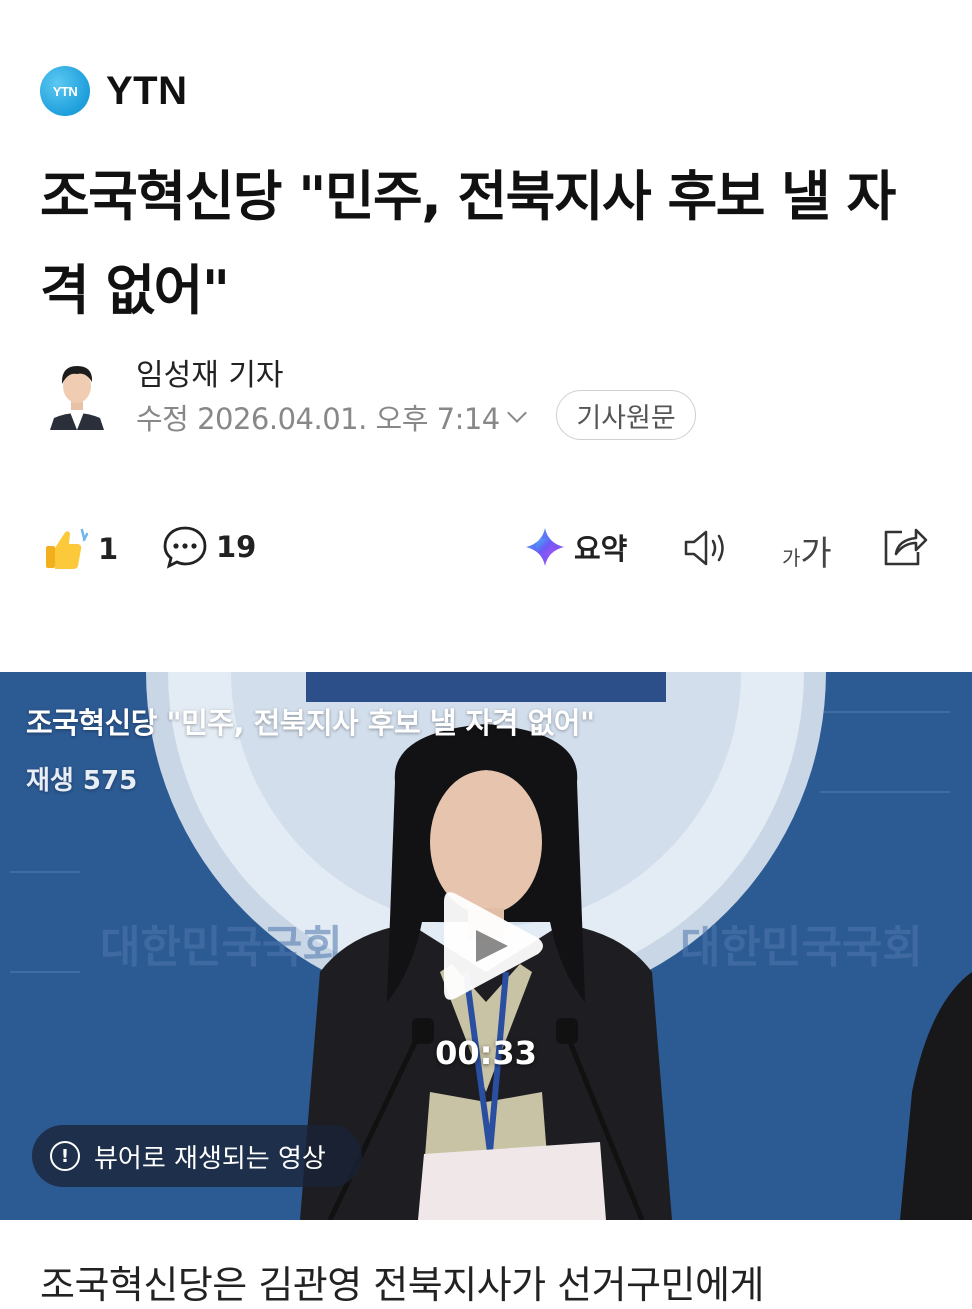 This screenshot has width=972, height=1309. What do you see at coordinates (221, 947) in the screenshot?
I see `wall-text-left: 대한민국국회` at bounding box center [221, 947].